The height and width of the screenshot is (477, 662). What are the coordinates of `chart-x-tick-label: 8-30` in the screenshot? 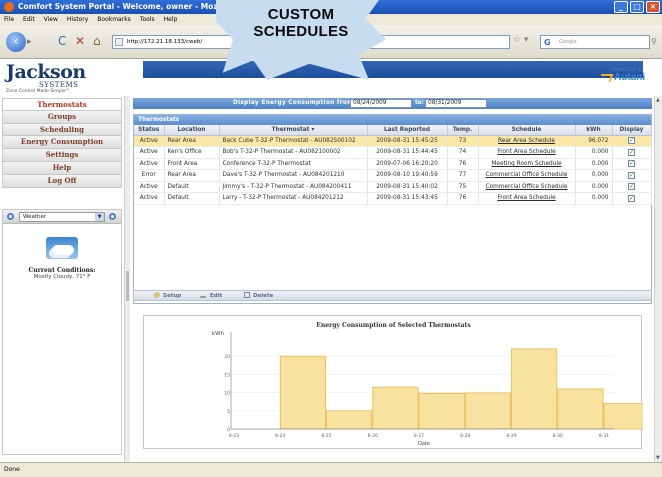 It's located at (558, 436).